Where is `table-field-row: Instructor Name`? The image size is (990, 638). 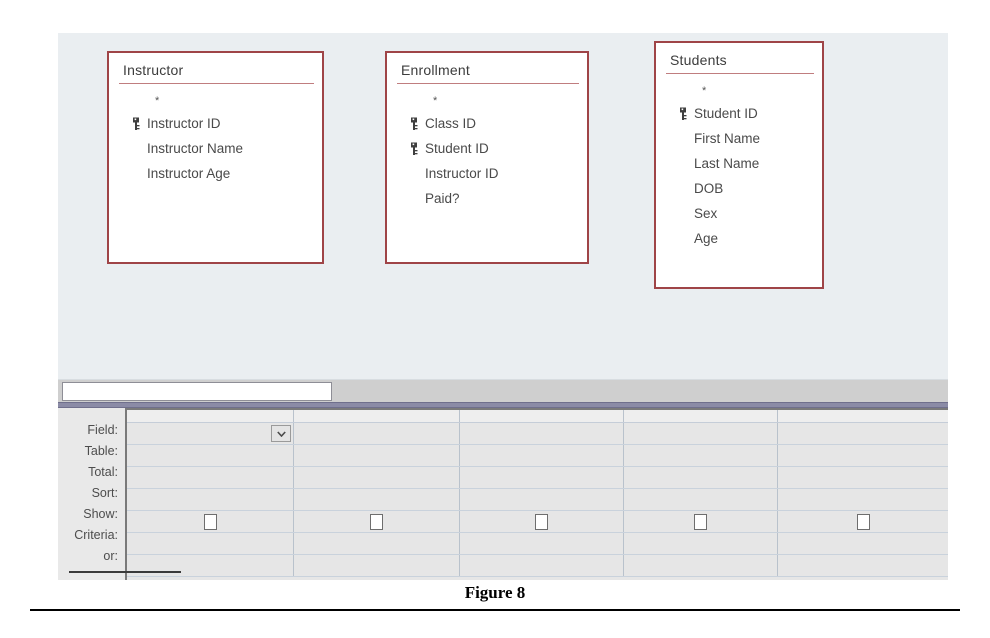
table-field-row: Instructor Name is located at coordinates (215, 148).